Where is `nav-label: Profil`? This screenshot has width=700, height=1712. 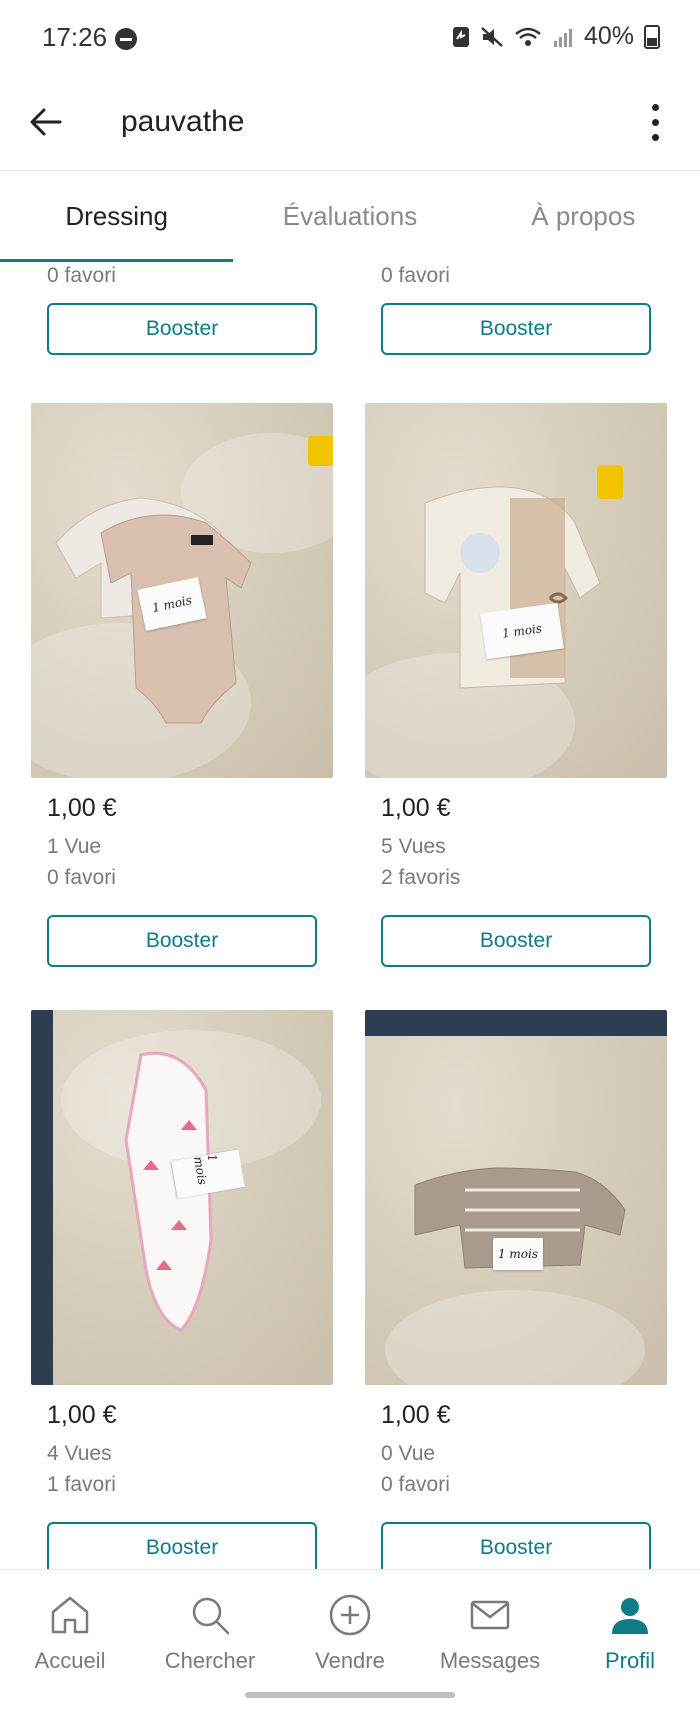
nav-label: Profil is located at coordinates (630, 1660).